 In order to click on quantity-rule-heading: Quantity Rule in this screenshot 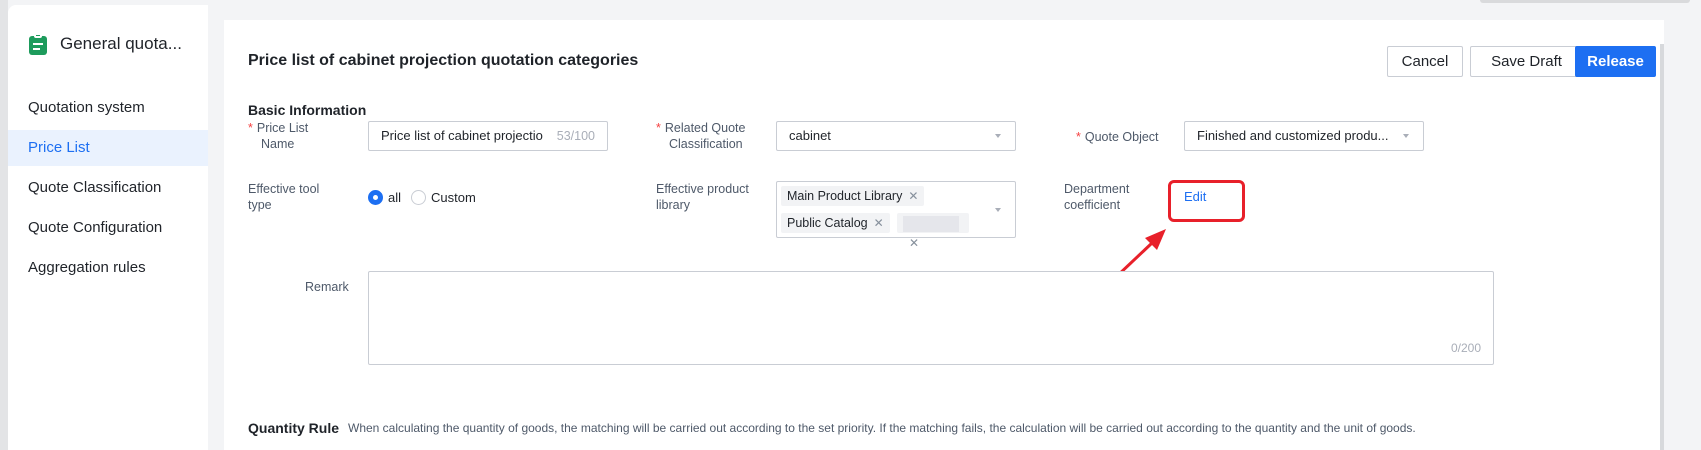, I will do `click(294, 428)`.